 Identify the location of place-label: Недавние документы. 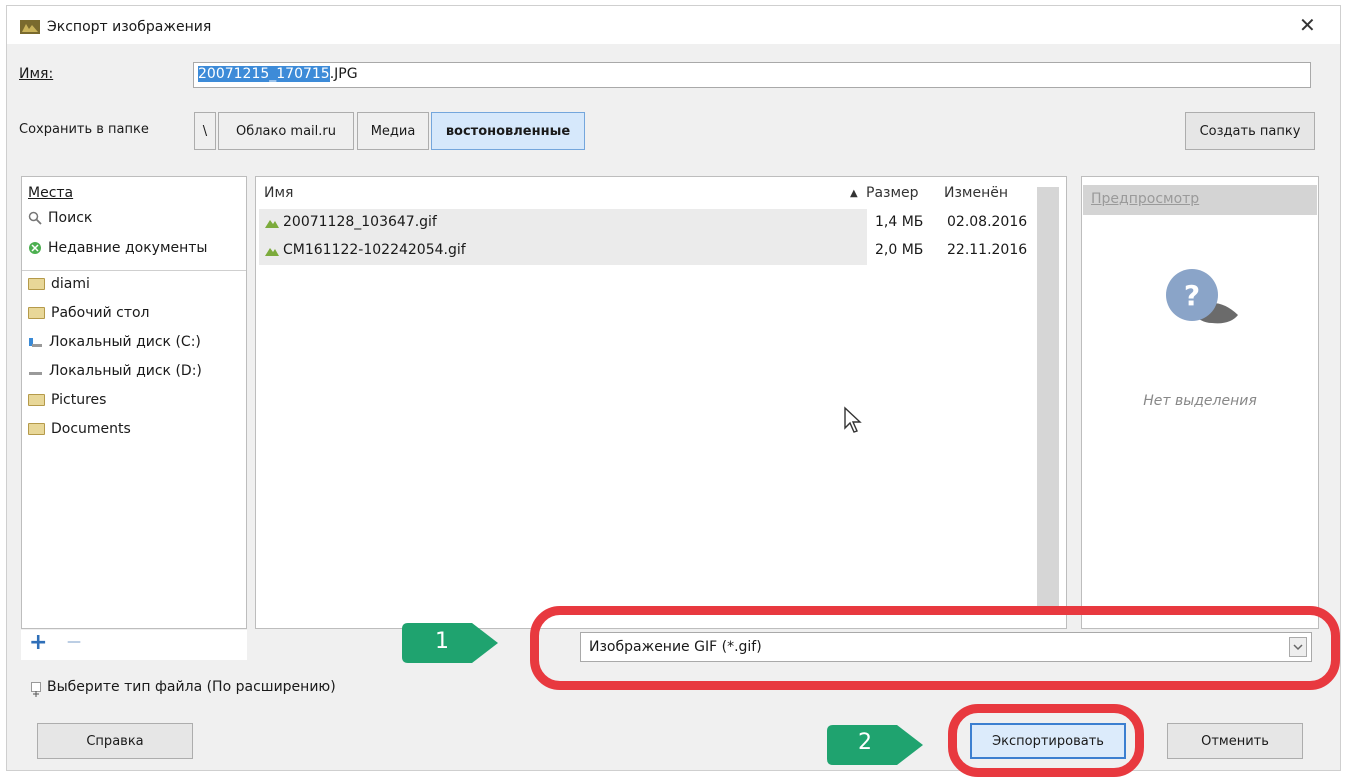
(128, 248).